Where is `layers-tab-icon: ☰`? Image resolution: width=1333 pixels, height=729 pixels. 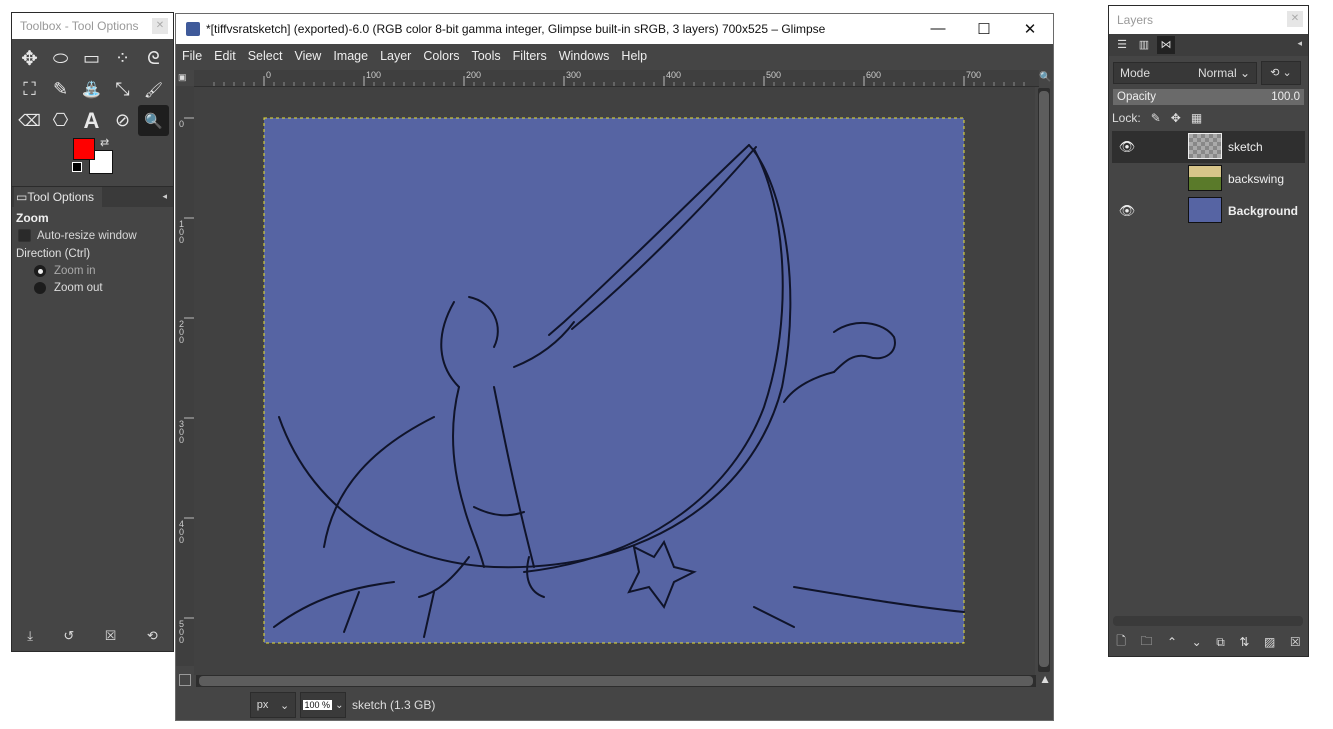
layers-tab-icon: ☰ is located at coordinates (1122, 45).